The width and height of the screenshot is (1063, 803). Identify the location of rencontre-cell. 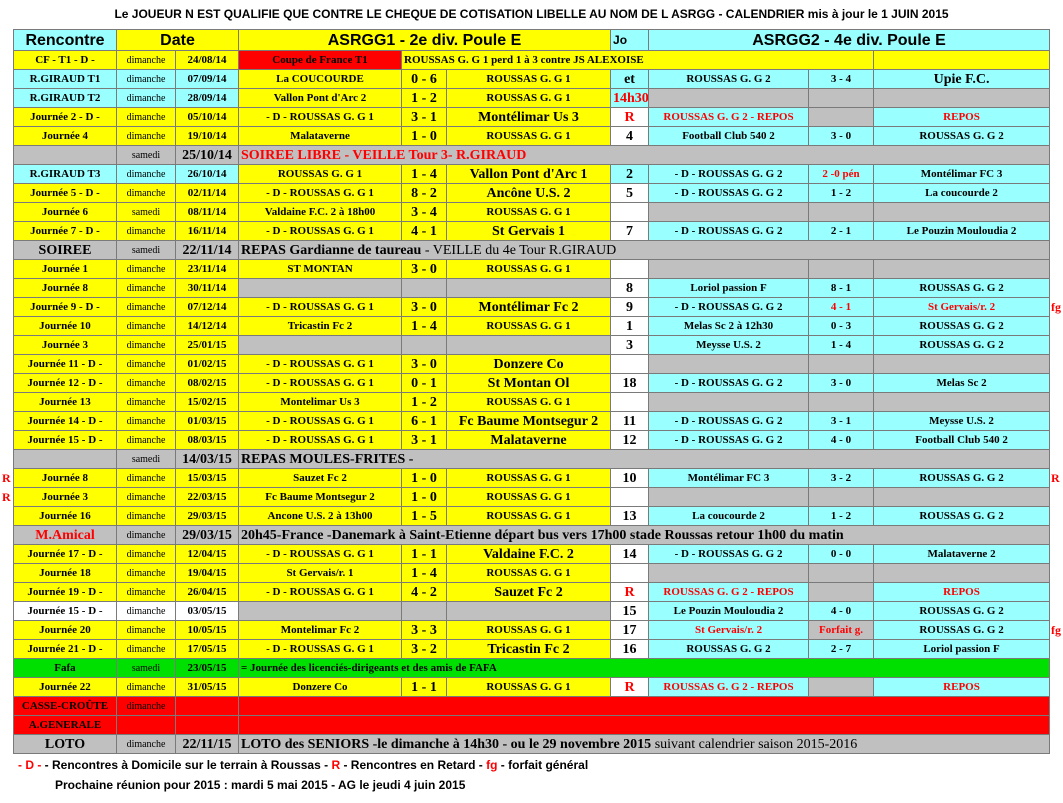
(65, 155).